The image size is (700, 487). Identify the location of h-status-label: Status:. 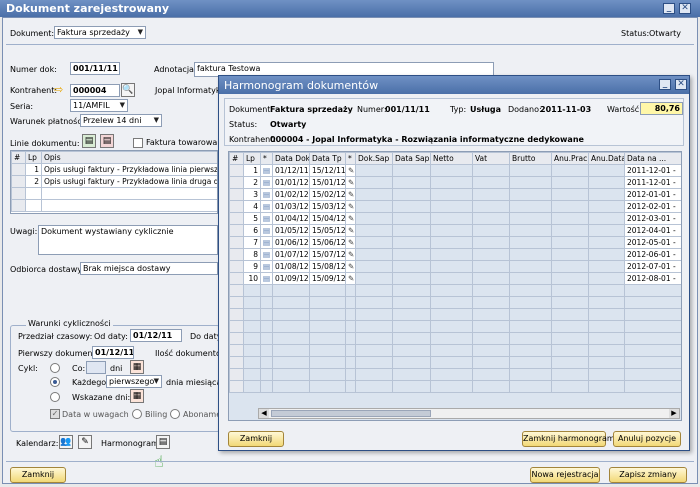
(243, 124).